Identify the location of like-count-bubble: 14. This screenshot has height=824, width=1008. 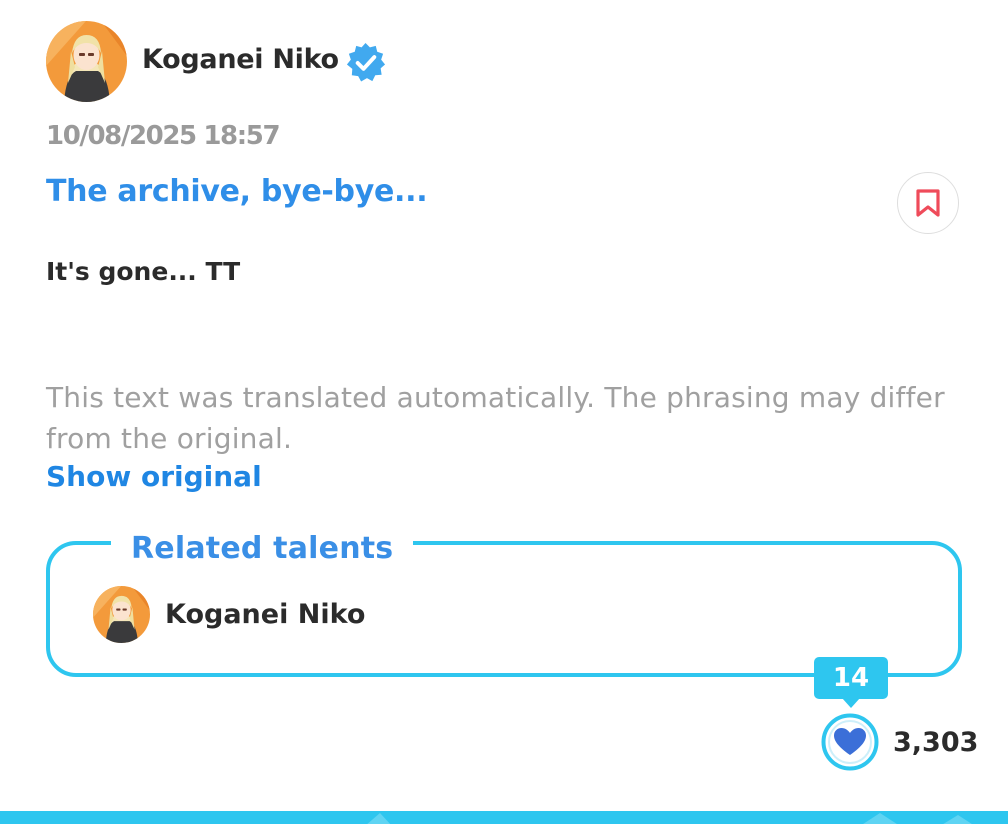
(851, 678).